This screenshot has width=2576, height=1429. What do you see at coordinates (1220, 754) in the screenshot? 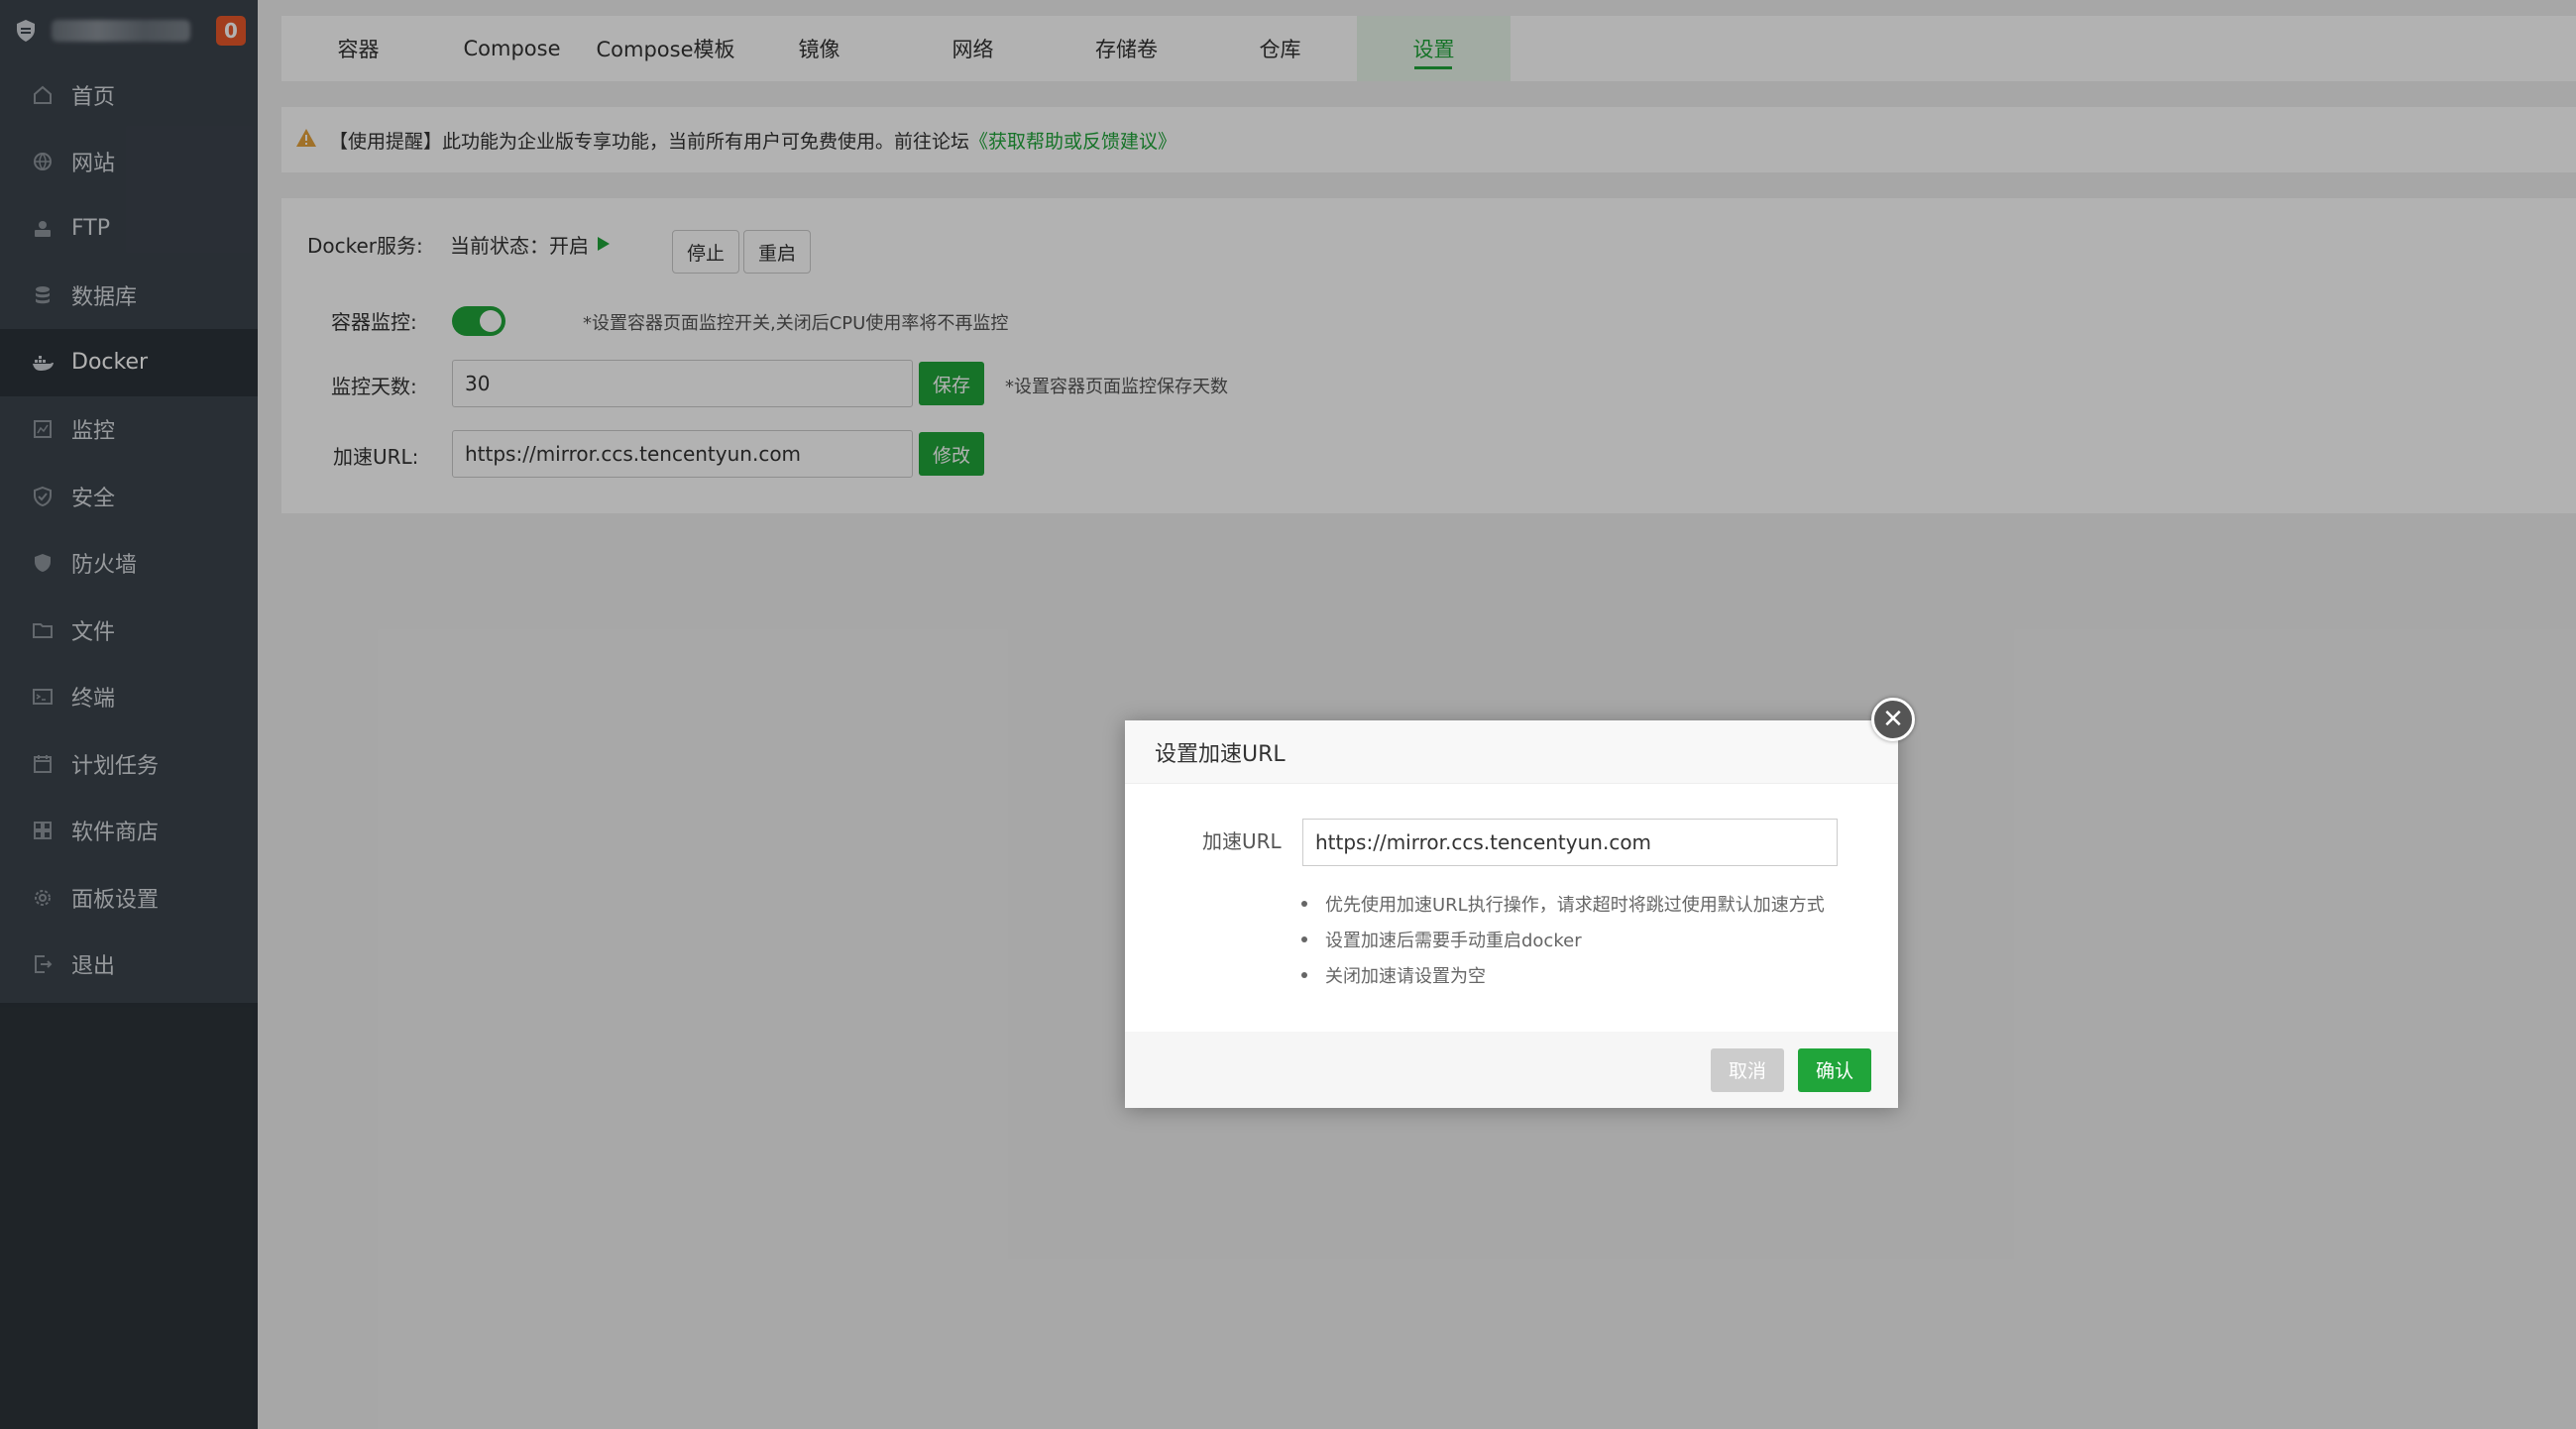
I see `dialog-title: 设置加速URL` at bounding box center [1220, 754].